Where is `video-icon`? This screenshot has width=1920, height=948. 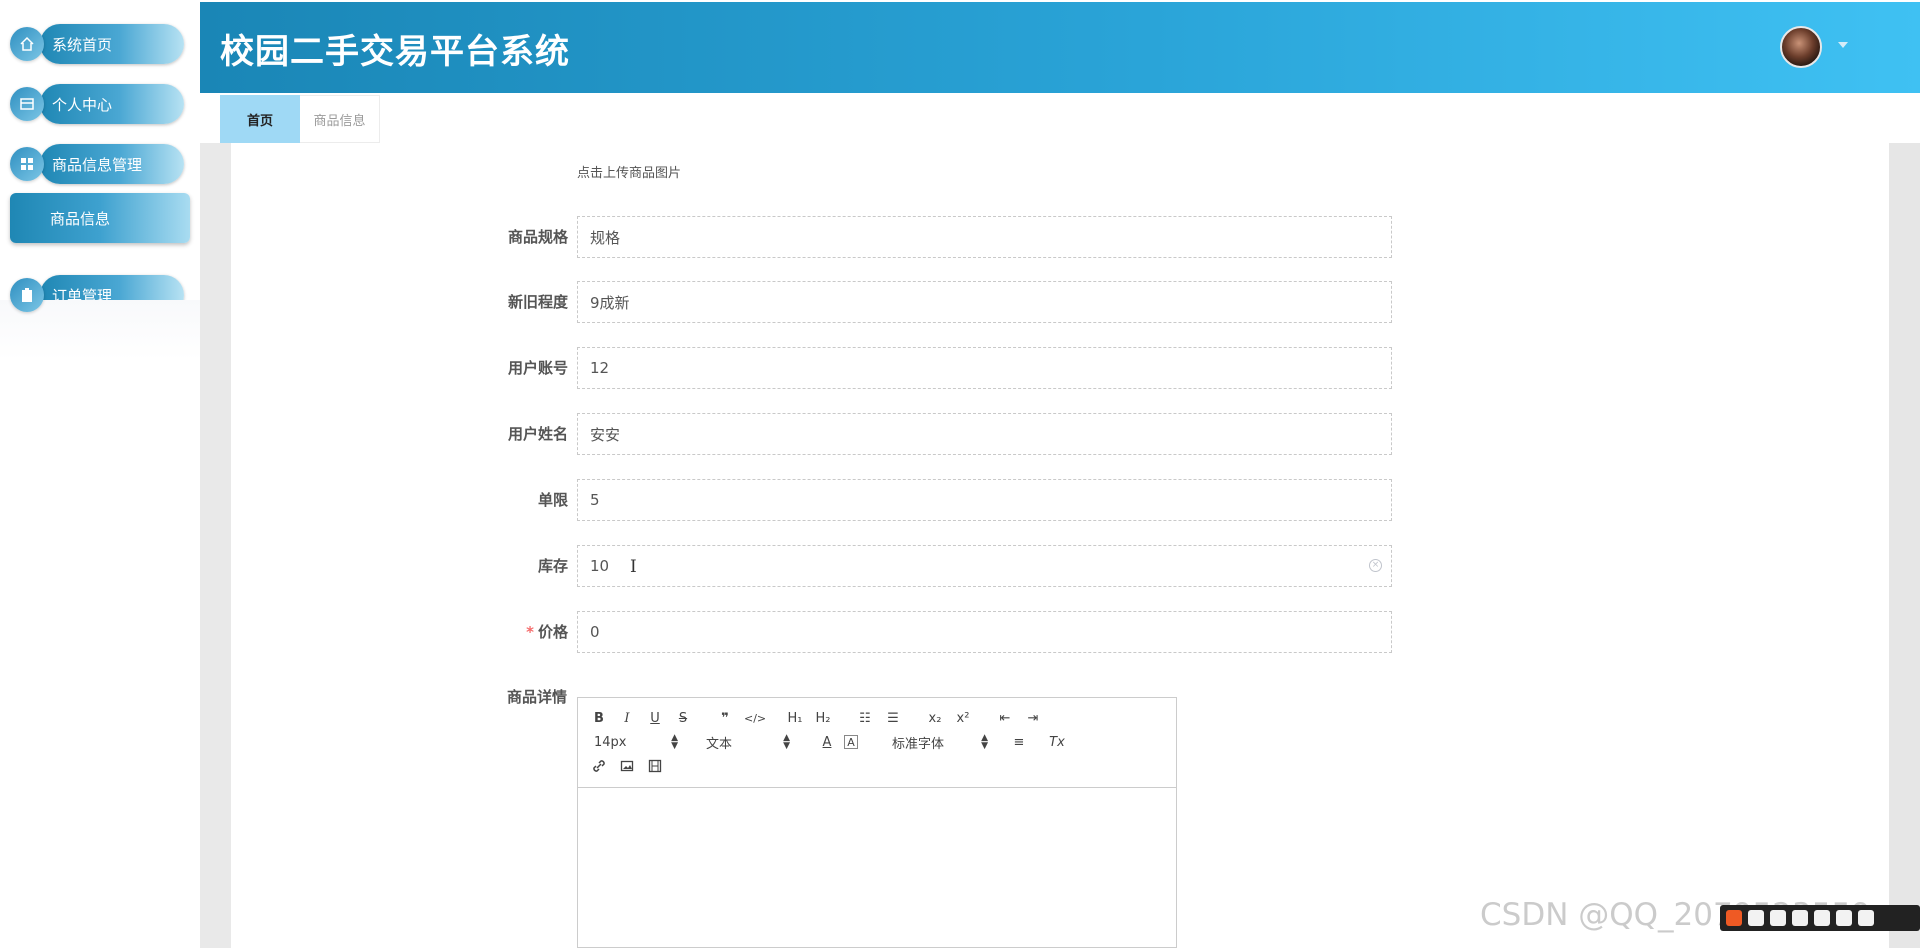
video-icon is located at coordinates (655, 766).